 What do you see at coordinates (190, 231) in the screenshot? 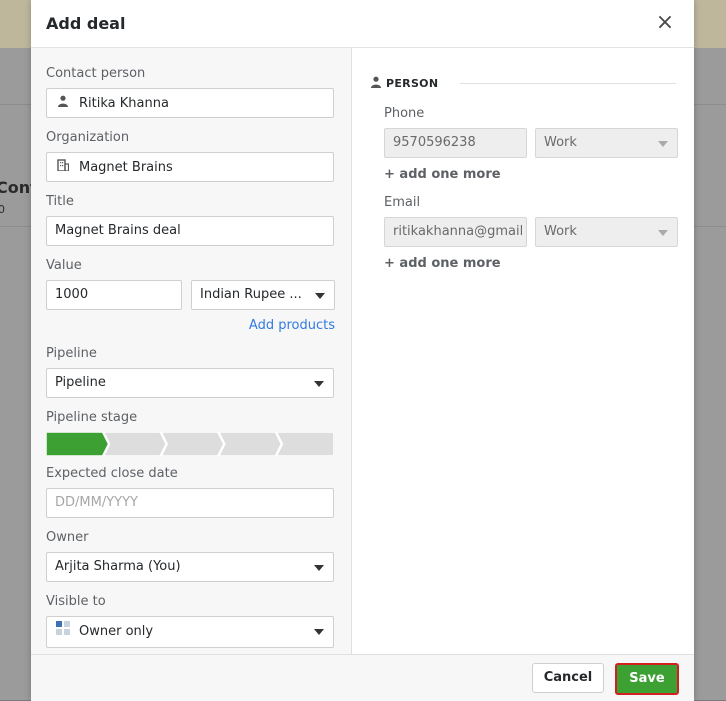
I see `title-input: Magnet Brains deal` at bounding box center [190, 231].